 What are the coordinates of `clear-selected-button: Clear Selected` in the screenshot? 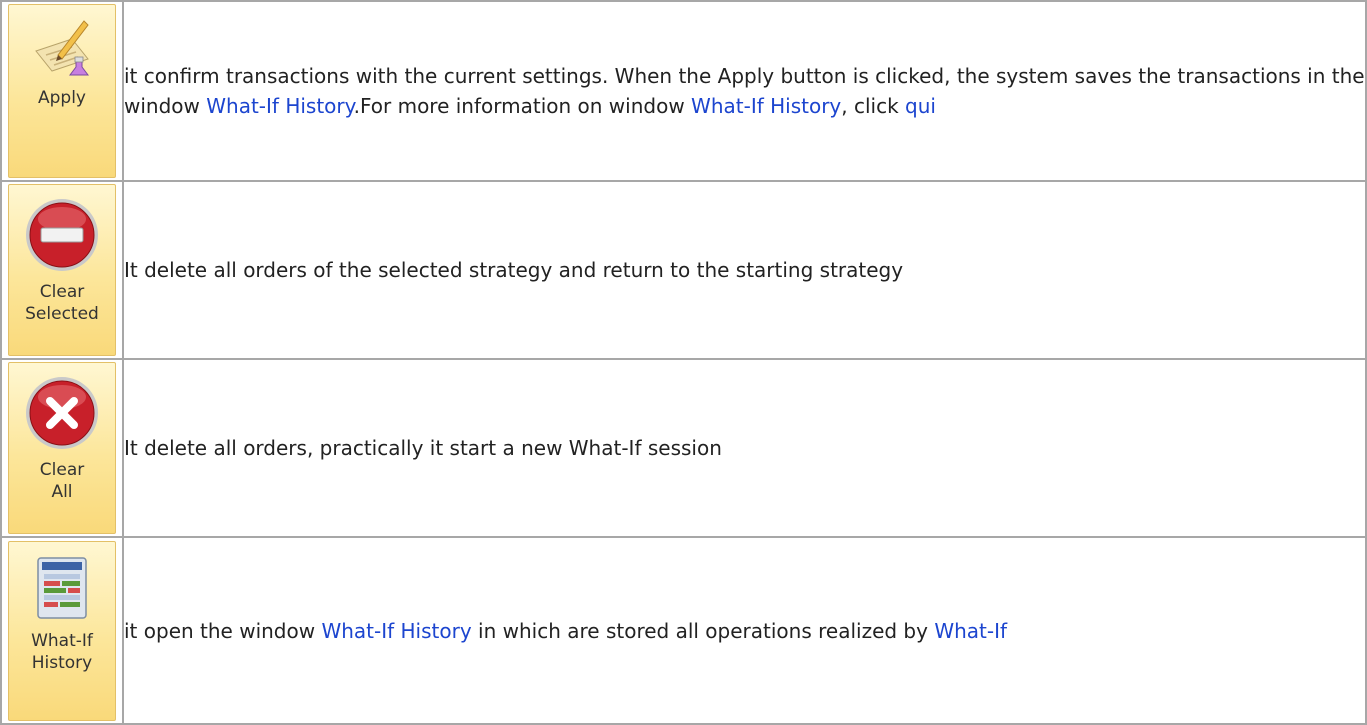 It's located at (62, 270).